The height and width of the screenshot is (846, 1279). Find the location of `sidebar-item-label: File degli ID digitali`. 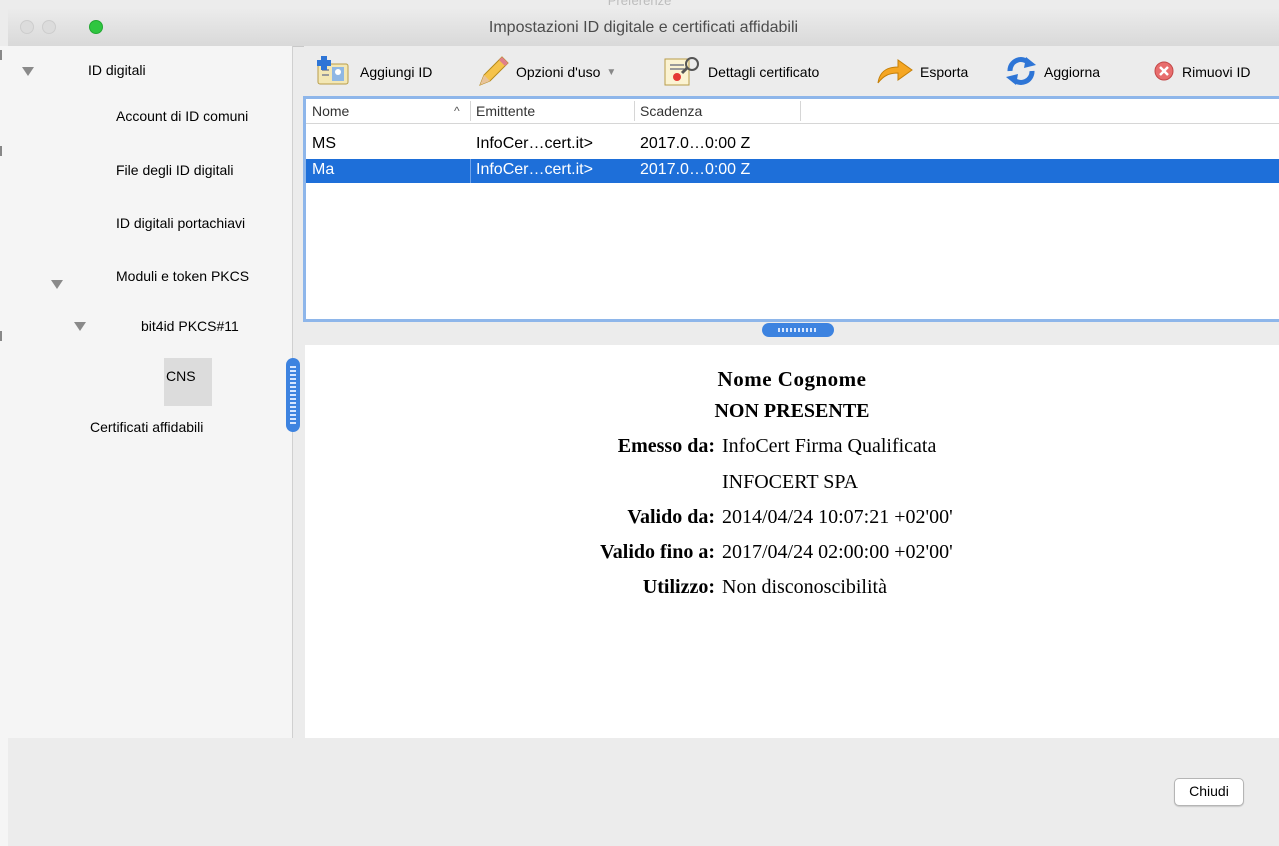

sidebar-item-label: File degli ID digitali is located at coordinates (175, 170).